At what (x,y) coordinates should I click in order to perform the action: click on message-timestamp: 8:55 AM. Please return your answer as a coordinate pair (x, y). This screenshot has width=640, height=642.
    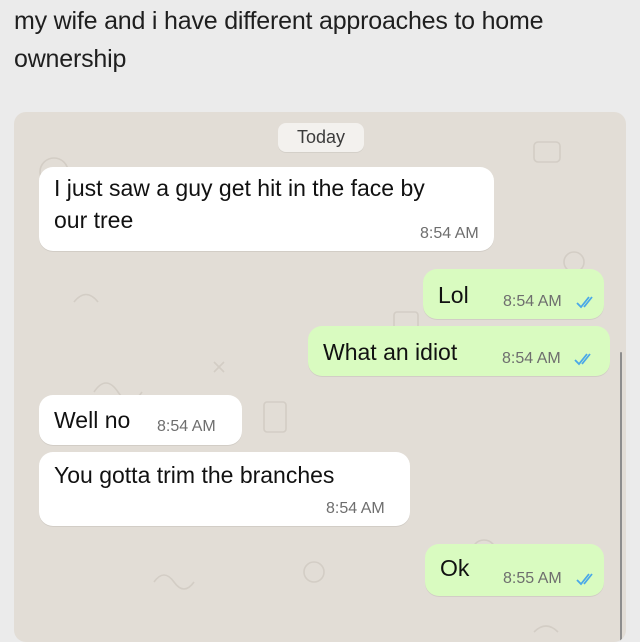
    Looking at the image, I should click on (532, 578).